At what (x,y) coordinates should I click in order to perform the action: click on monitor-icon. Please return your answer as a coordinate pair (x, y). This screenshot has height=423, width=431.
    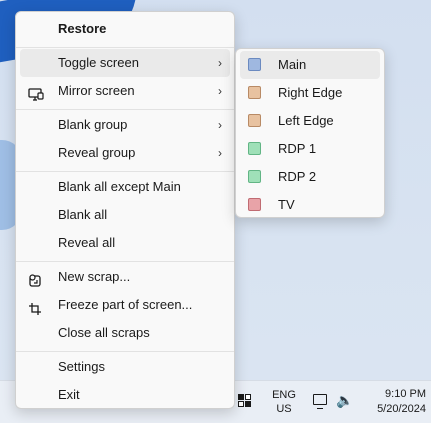
    Looking at the image, I should click on (36, 92).